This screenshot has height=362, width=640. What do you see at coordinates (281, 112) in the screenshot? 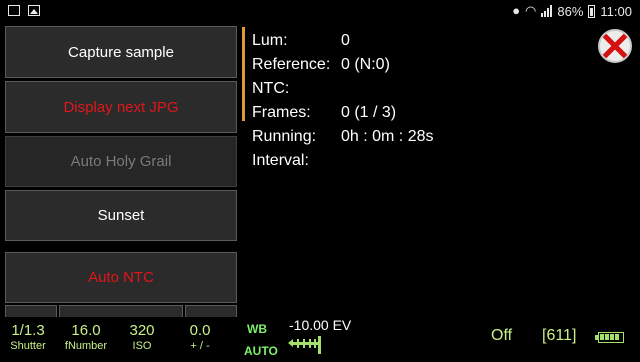
I see `frames-label: Frames:` at bounding box center [281, 112].